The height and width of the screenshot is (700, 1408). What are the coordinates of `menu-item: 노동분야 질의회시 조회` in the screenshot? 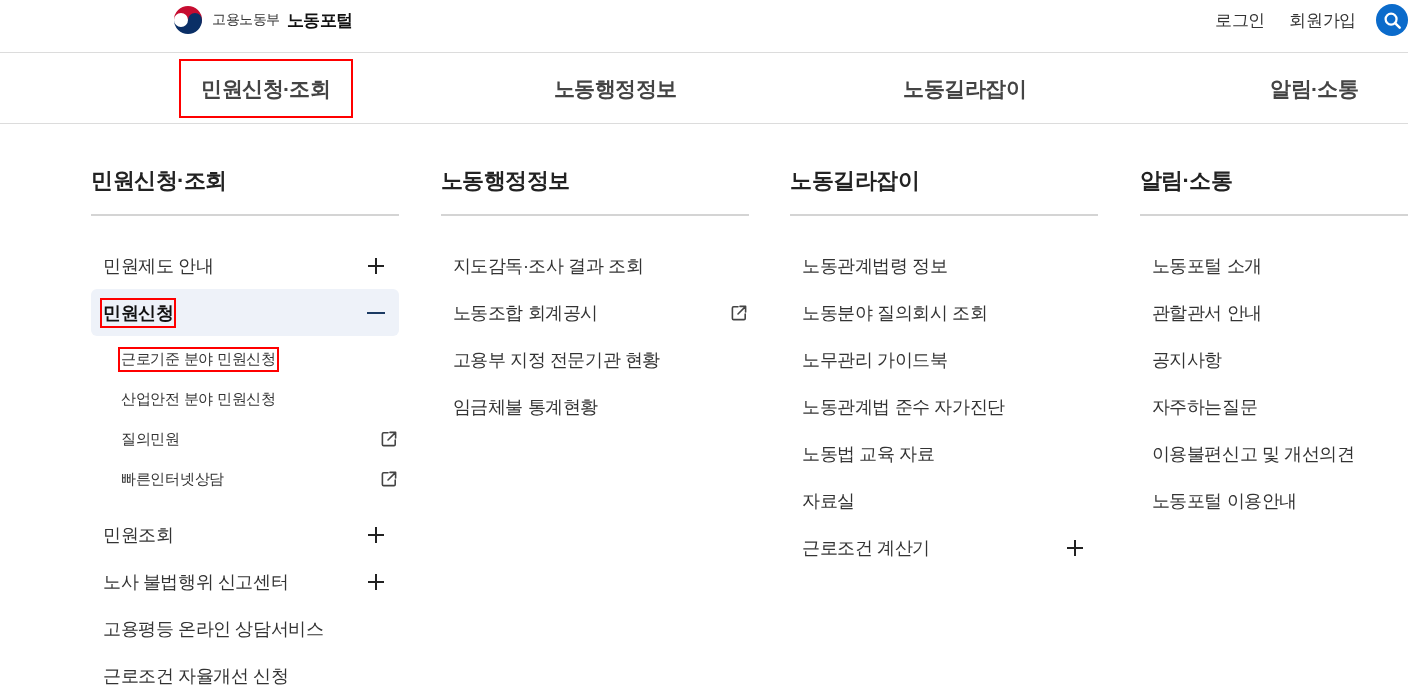 It's located at (944, 312).